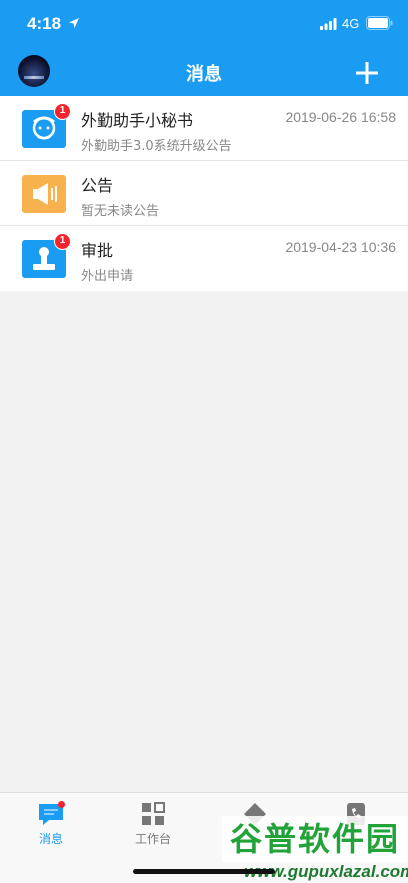  I want to click on battery-icon, so click(379, 23).